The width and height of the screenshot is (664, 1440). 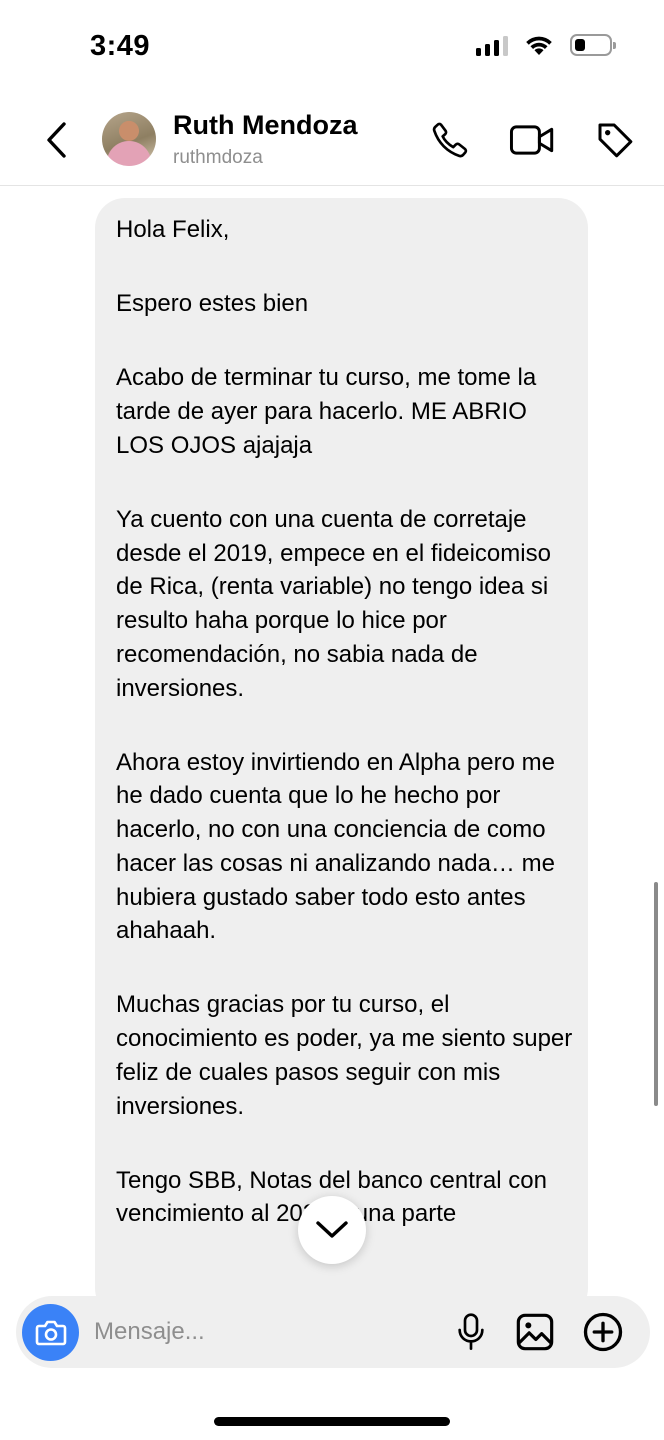 I want to click on chevron-left-icon, so click(x=56, y=140).